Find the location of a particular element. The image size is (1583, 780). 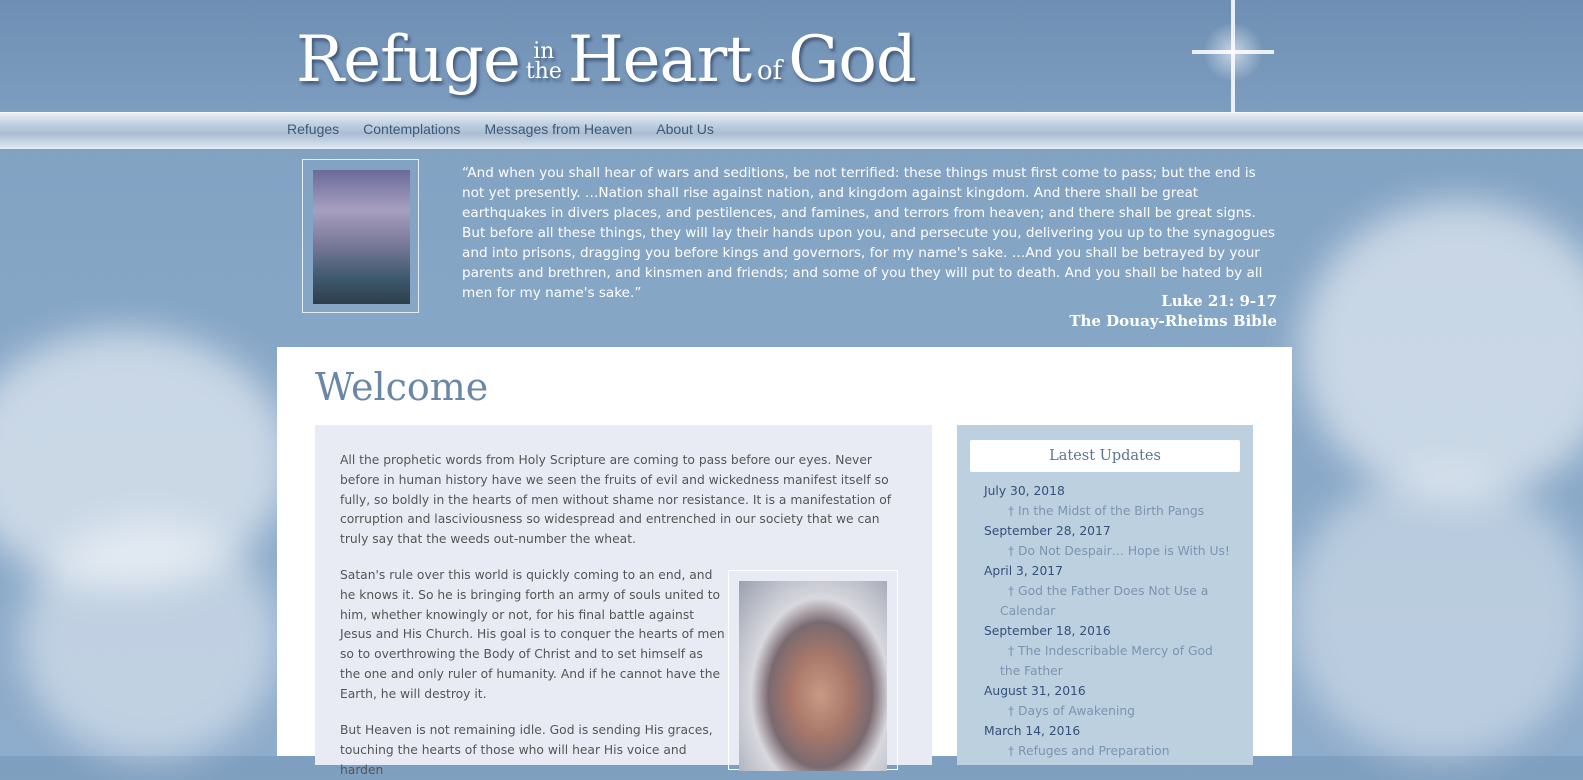

scripture-source: The Douay-Rheims Bible is located at coordinates (1173, 321).